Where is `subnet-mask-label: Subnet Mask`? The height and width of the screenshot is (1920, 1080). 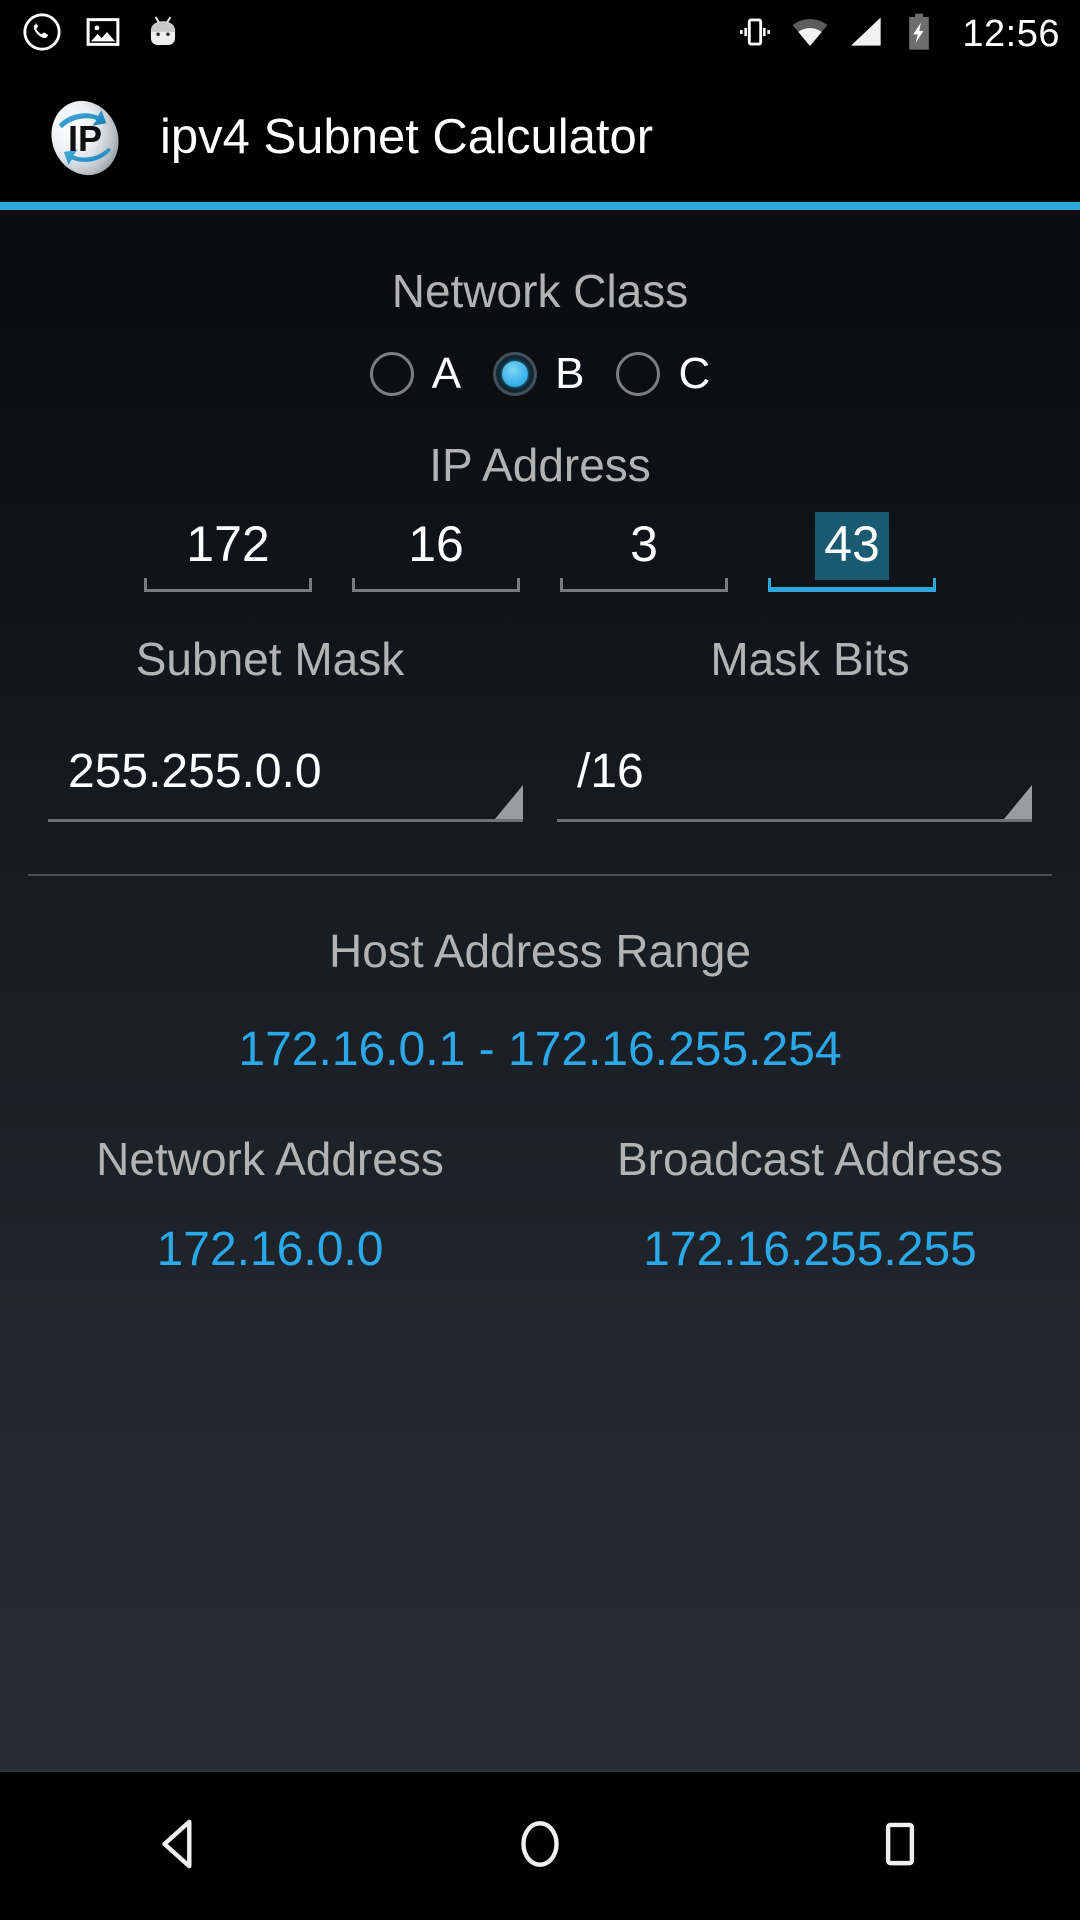
subnet-mask-label: Subnet Mask is located at coordinates (270, 659).